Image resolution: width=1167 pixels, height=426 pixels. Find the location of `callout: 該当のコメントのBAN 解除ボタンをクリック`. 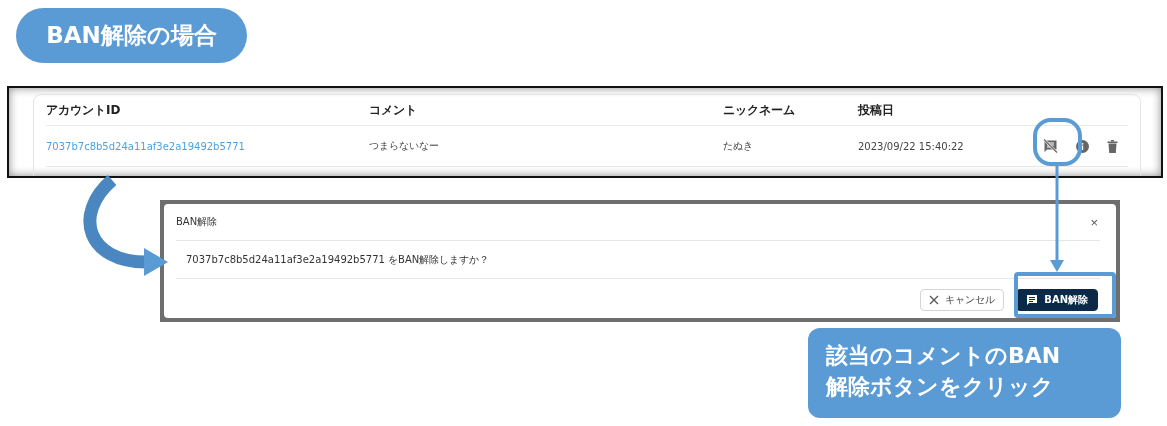

callout: 該当のコメントのBAN 解除ボタンをクリック is located at coordinates (964, 373).